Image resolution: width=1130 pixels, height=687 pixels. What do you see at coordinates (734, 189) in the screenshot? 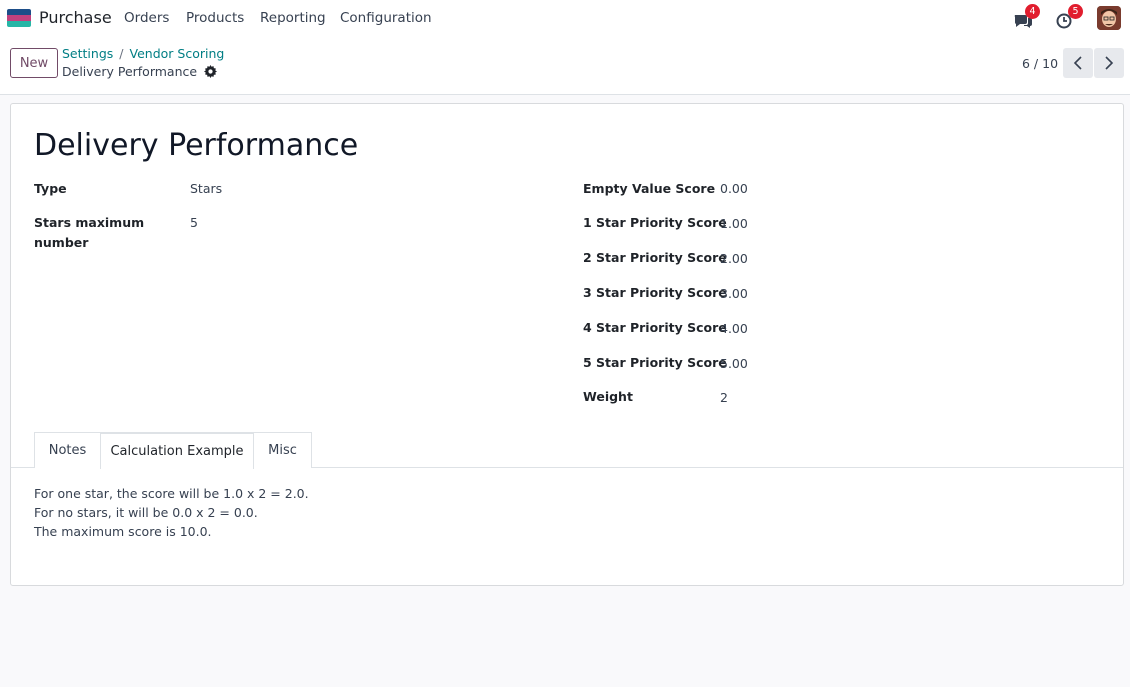
I see `empty-value-score-value: 0.00` at bounding box center [734, 189].